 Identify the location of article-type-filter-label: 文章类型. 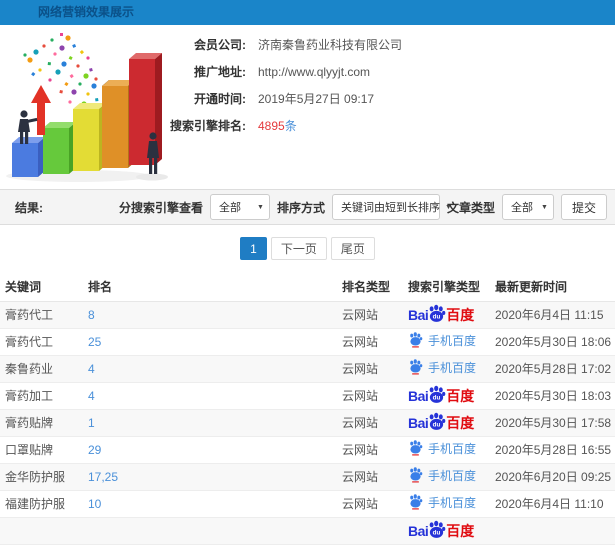
(470, 207).